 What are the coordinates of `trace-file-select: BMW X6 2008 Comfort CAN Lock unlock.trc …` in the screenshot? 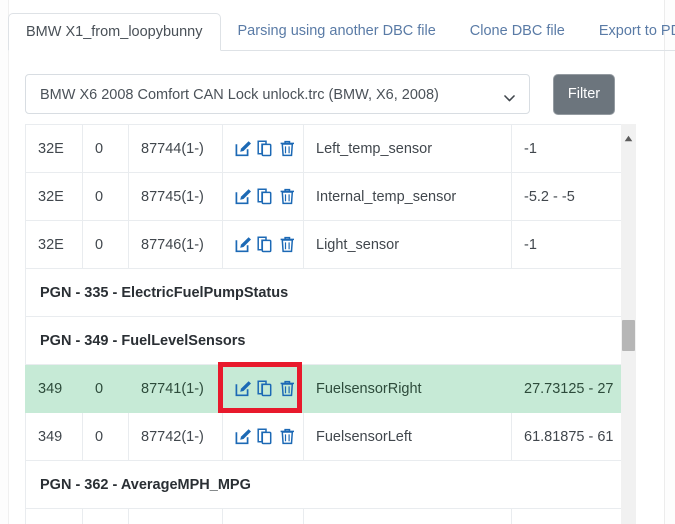 It's located at (277, 94).